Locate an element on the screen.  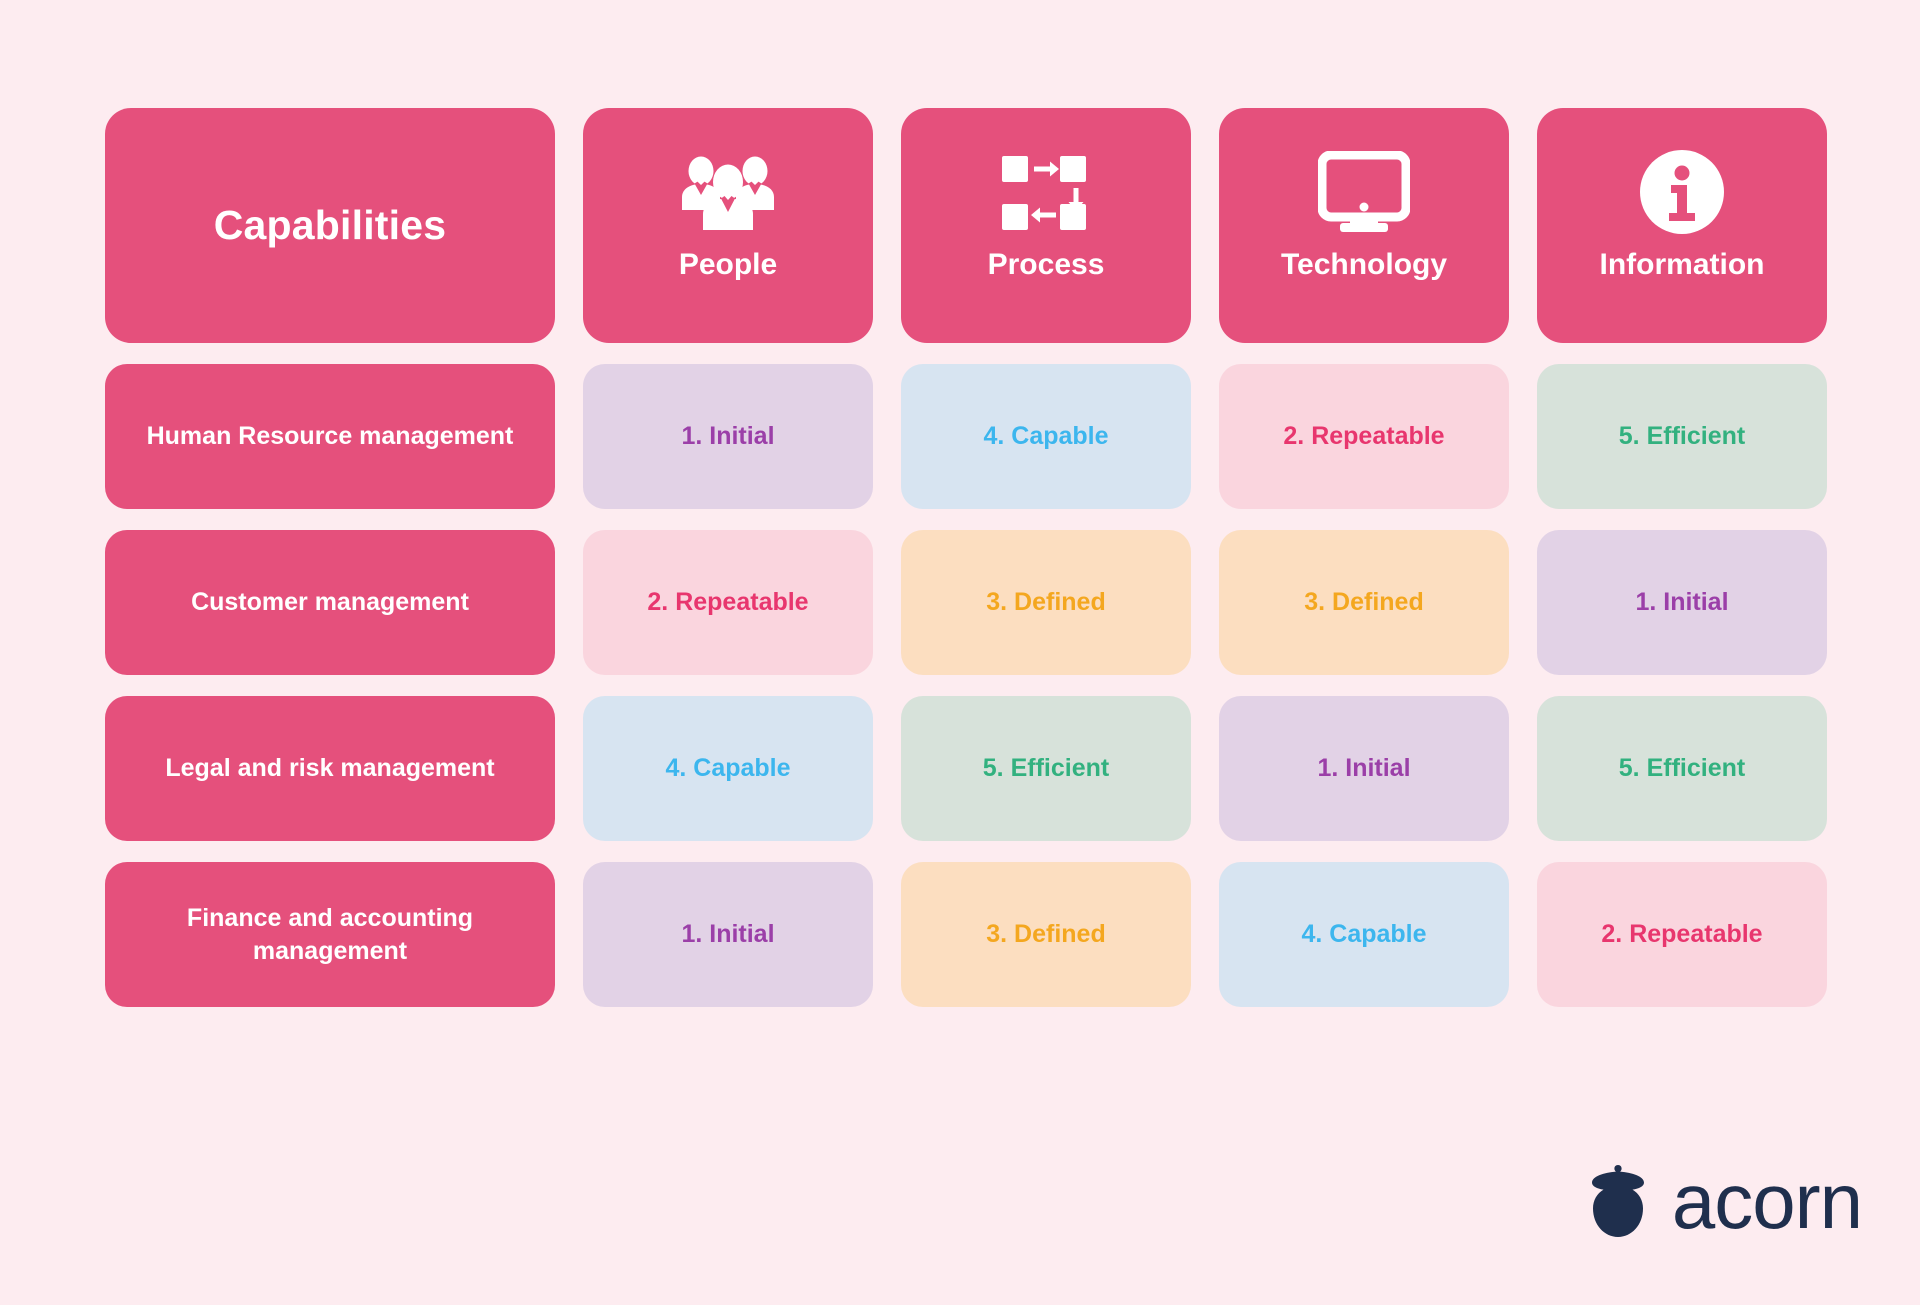
column-header-label: People is located at coordinates (728, 264).